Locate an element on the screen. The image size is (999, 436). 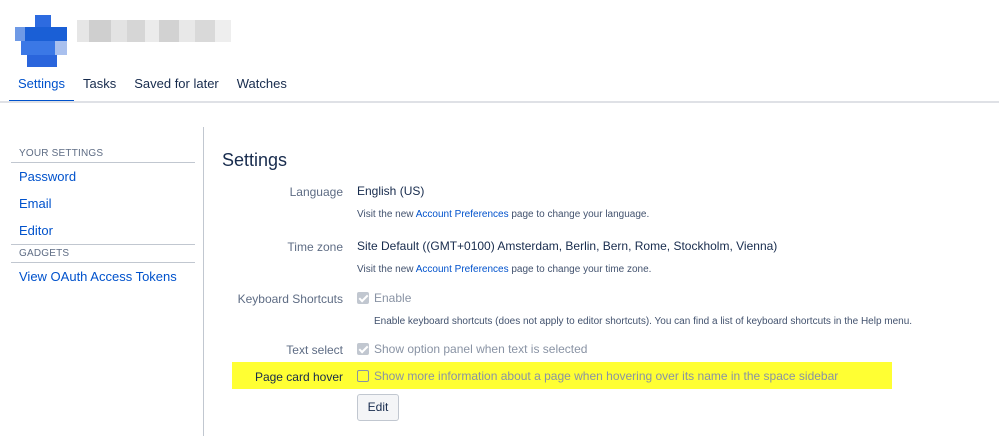
tab-divider is located at coordinates (499, 102).